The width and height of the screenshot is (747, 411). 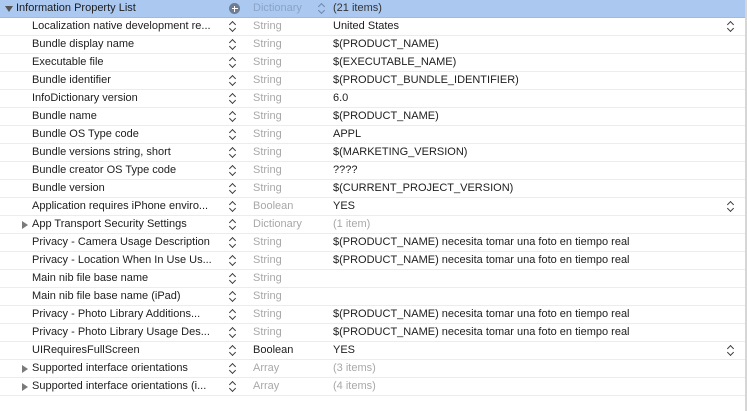 I want to click on row-key: Bundle name, so click(x=128, y=116).